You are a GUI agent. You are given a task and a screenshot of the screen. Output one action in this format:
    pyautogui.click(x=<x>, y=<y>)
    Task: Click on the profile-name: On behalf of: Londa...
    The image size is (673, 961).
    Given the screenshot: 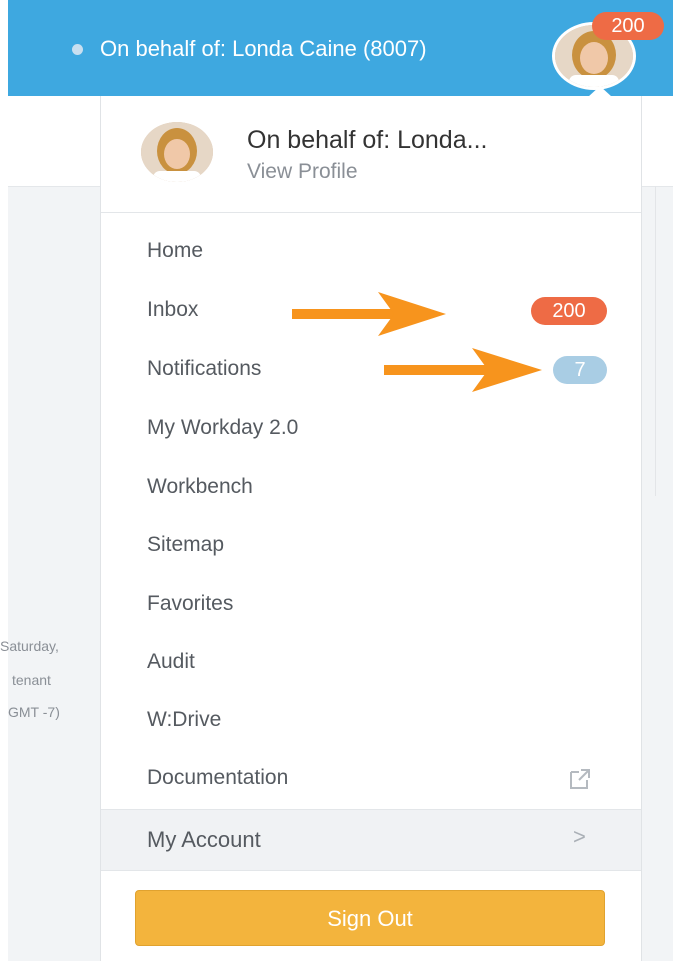 What is the action you would take?
    pyautogui.click(x=367, y=140)
    